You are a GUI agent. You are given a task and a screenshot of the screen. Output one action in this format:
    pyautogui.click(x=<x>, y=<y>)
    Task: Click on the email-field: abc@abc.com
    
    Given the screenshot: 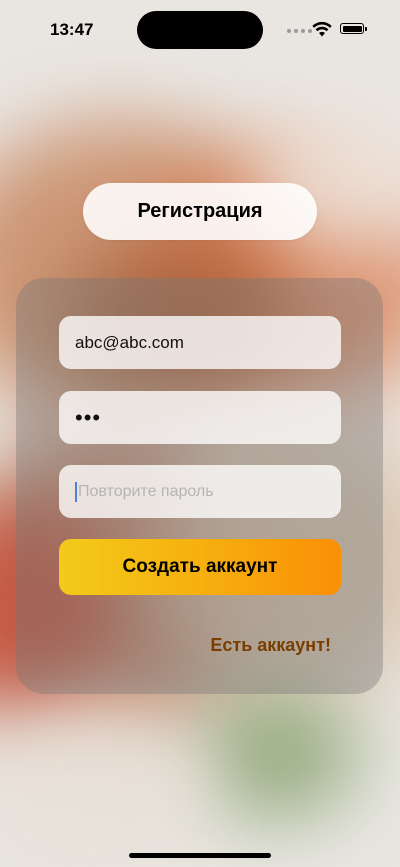 What is the action you would take?
    pyautogui.click(x=200, y=342)
    